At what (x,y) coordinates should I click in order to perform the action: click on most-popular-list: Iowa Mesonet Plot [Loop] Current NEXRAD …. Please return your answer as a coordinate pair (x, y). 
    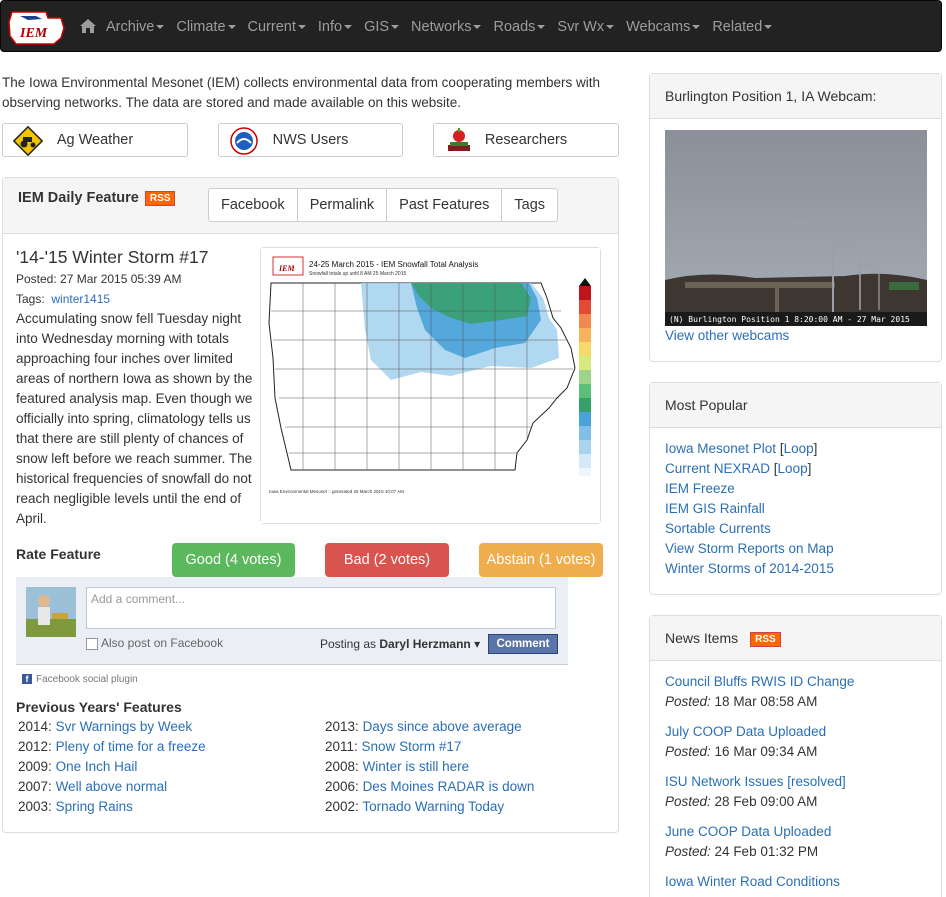
    Looking at the image, I should click on (749, 509).